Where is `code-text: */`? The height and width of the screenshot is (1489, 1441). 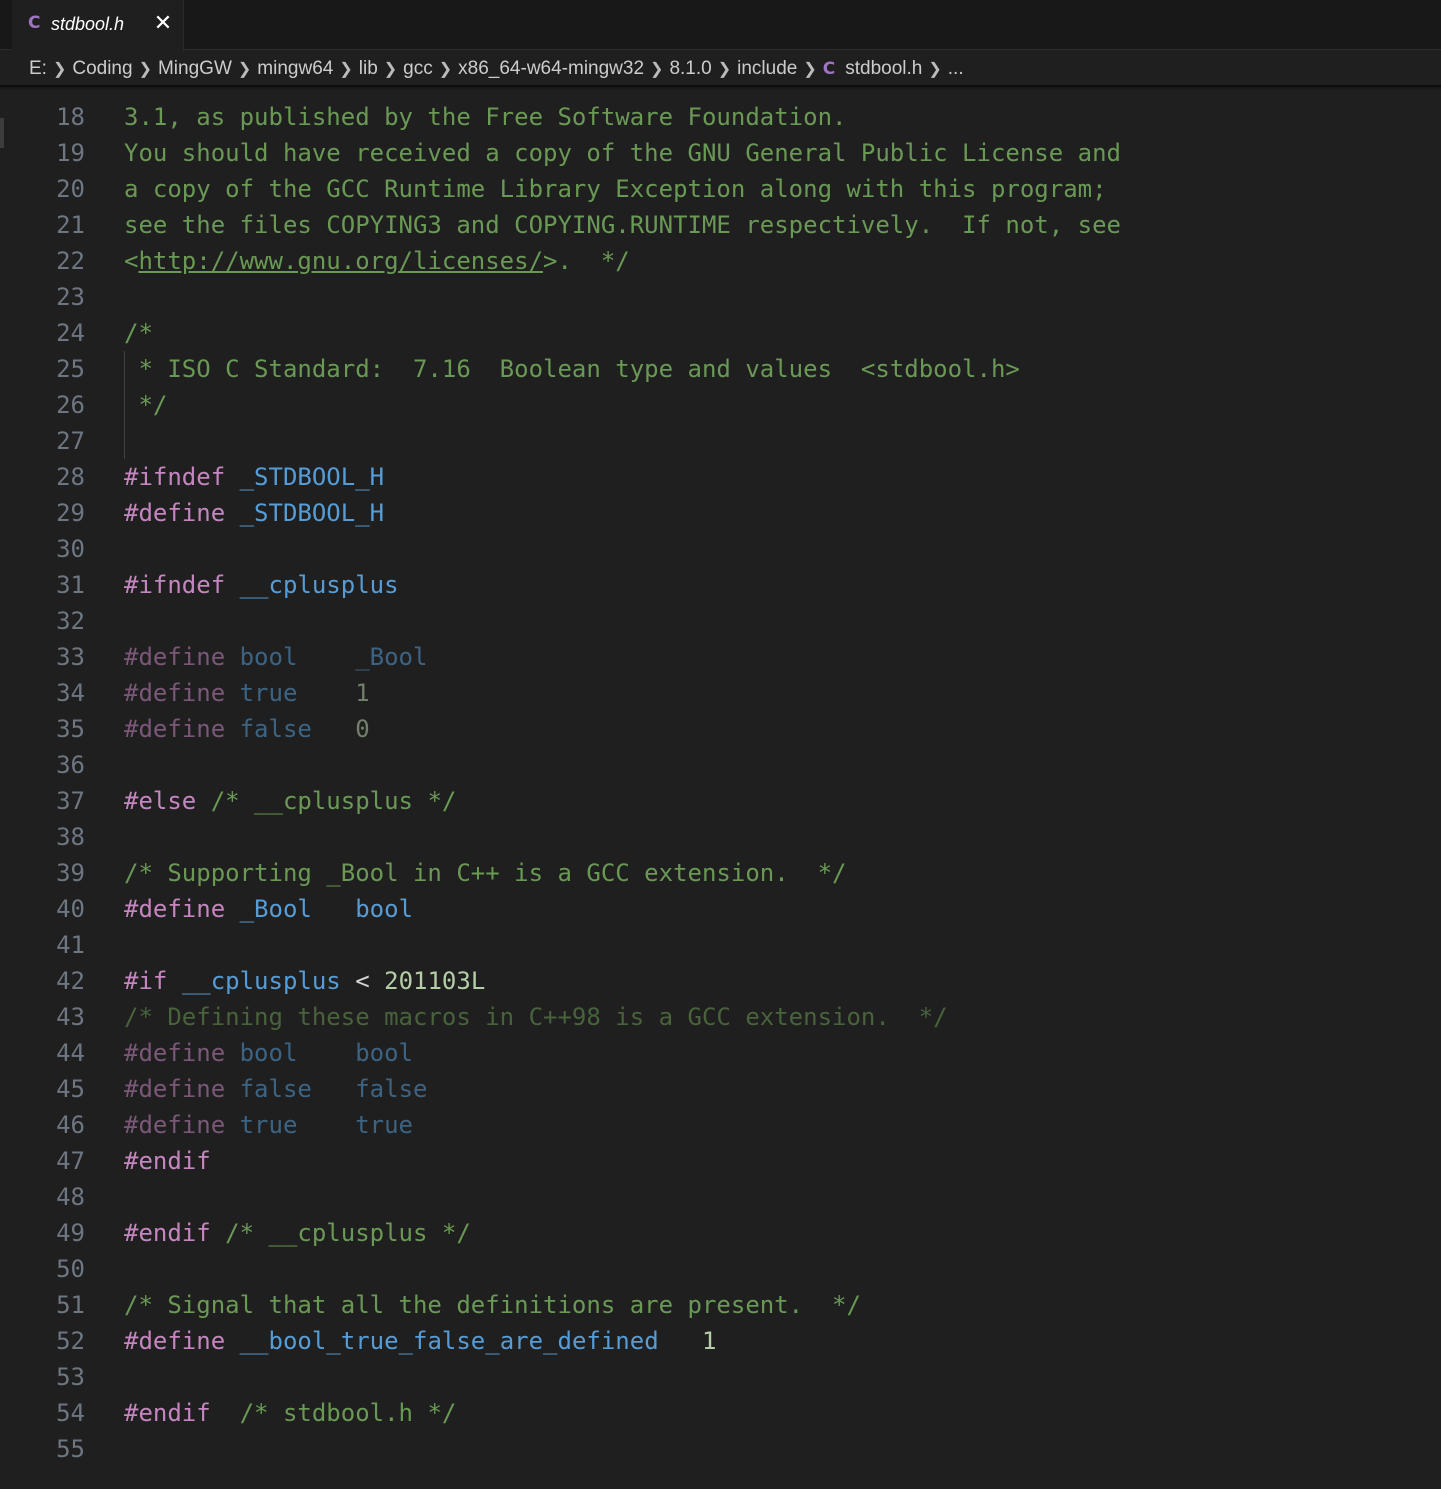
code-text: */ is located at coordinates (145, 405).